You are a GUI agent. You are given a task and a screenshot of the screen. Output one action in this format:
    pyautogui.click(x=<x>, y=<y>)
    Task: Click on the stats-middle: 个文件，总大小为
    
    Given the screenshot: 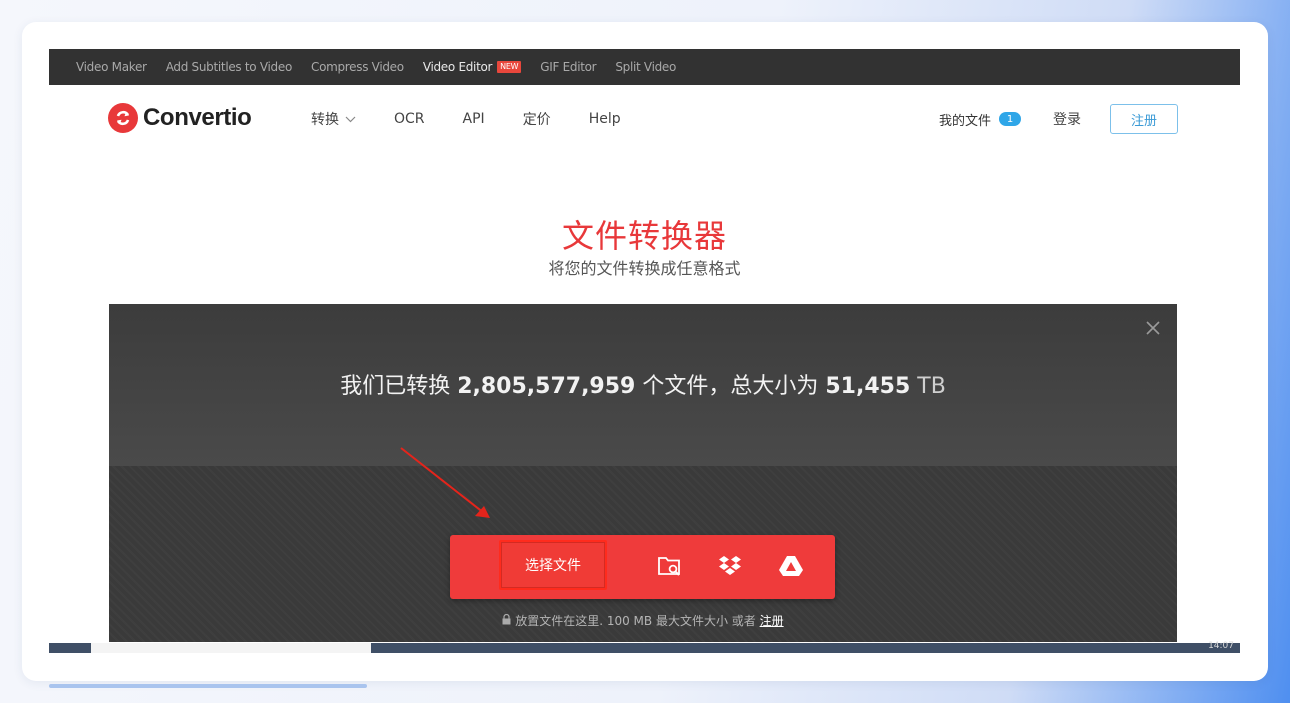 What is the action you would take?
    pyautogui.click(x=730, y=386)
    